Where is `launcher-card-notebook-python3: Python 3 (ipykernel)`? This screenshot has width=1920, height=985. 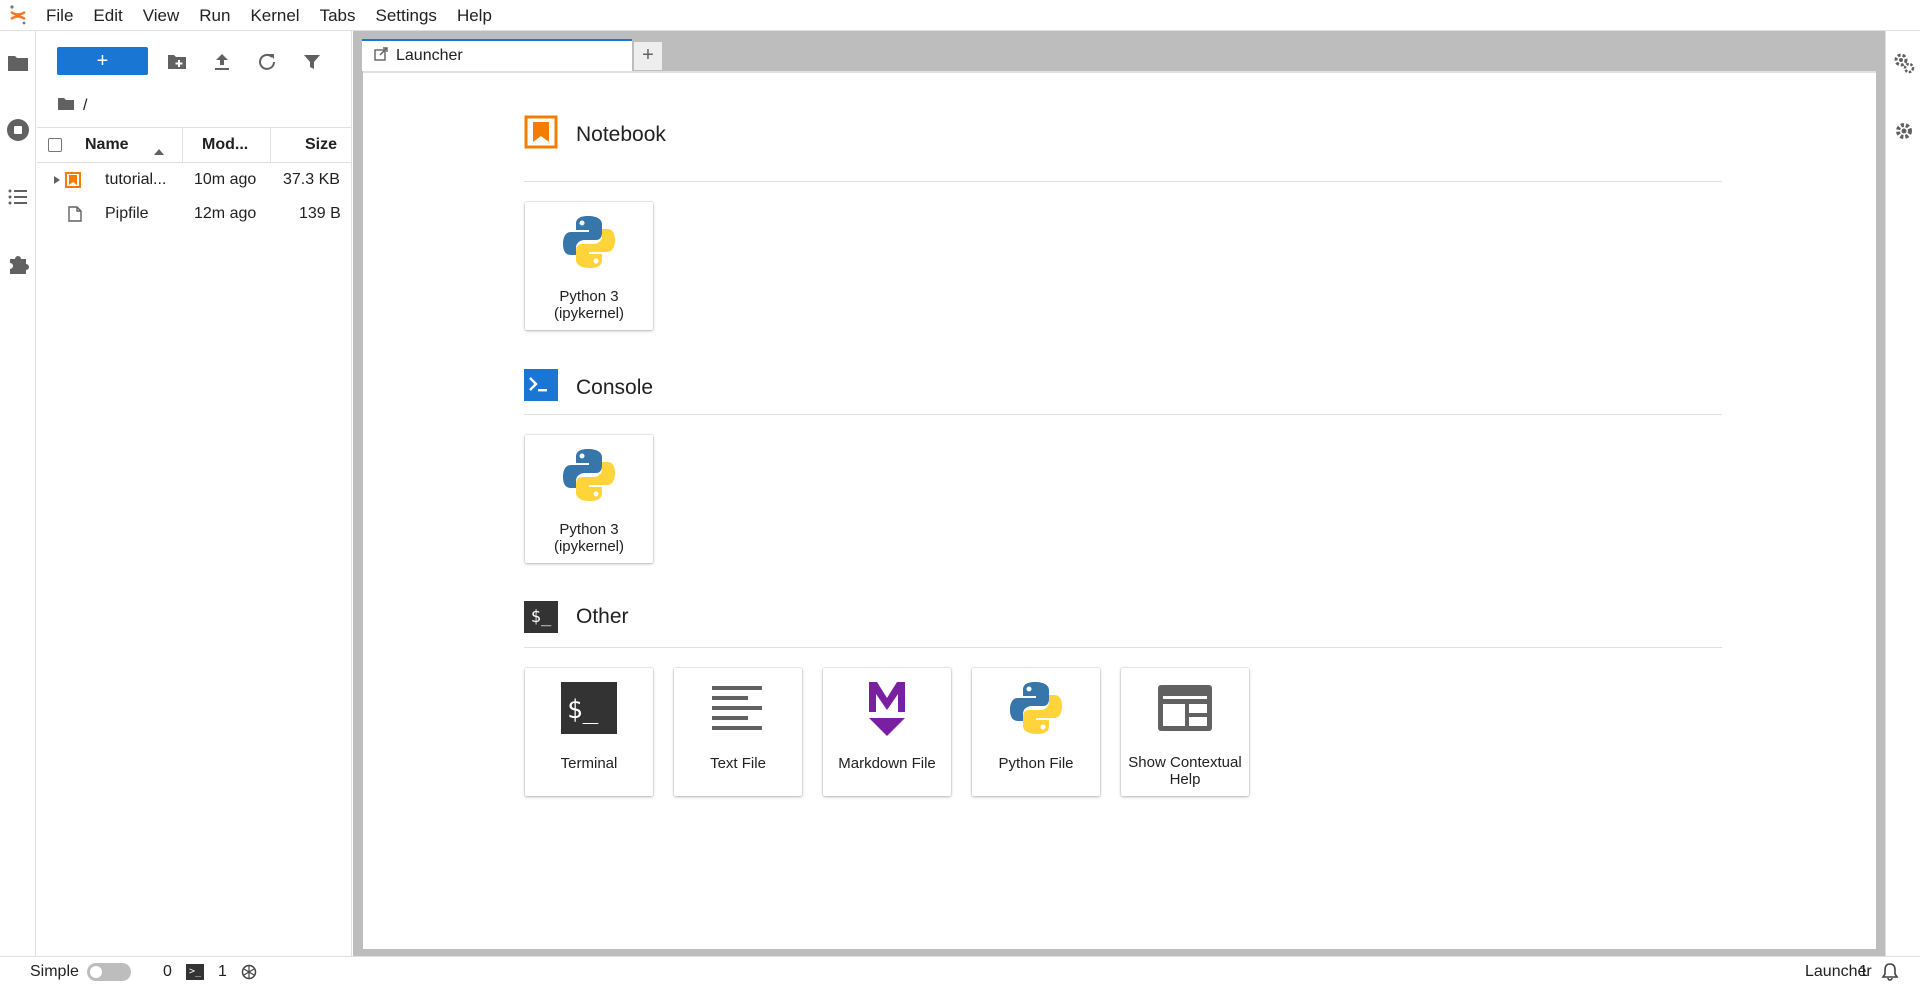
launcher-card-notebook-python3: Python 3 (ipykernel) is located at coordinates (589, 266).